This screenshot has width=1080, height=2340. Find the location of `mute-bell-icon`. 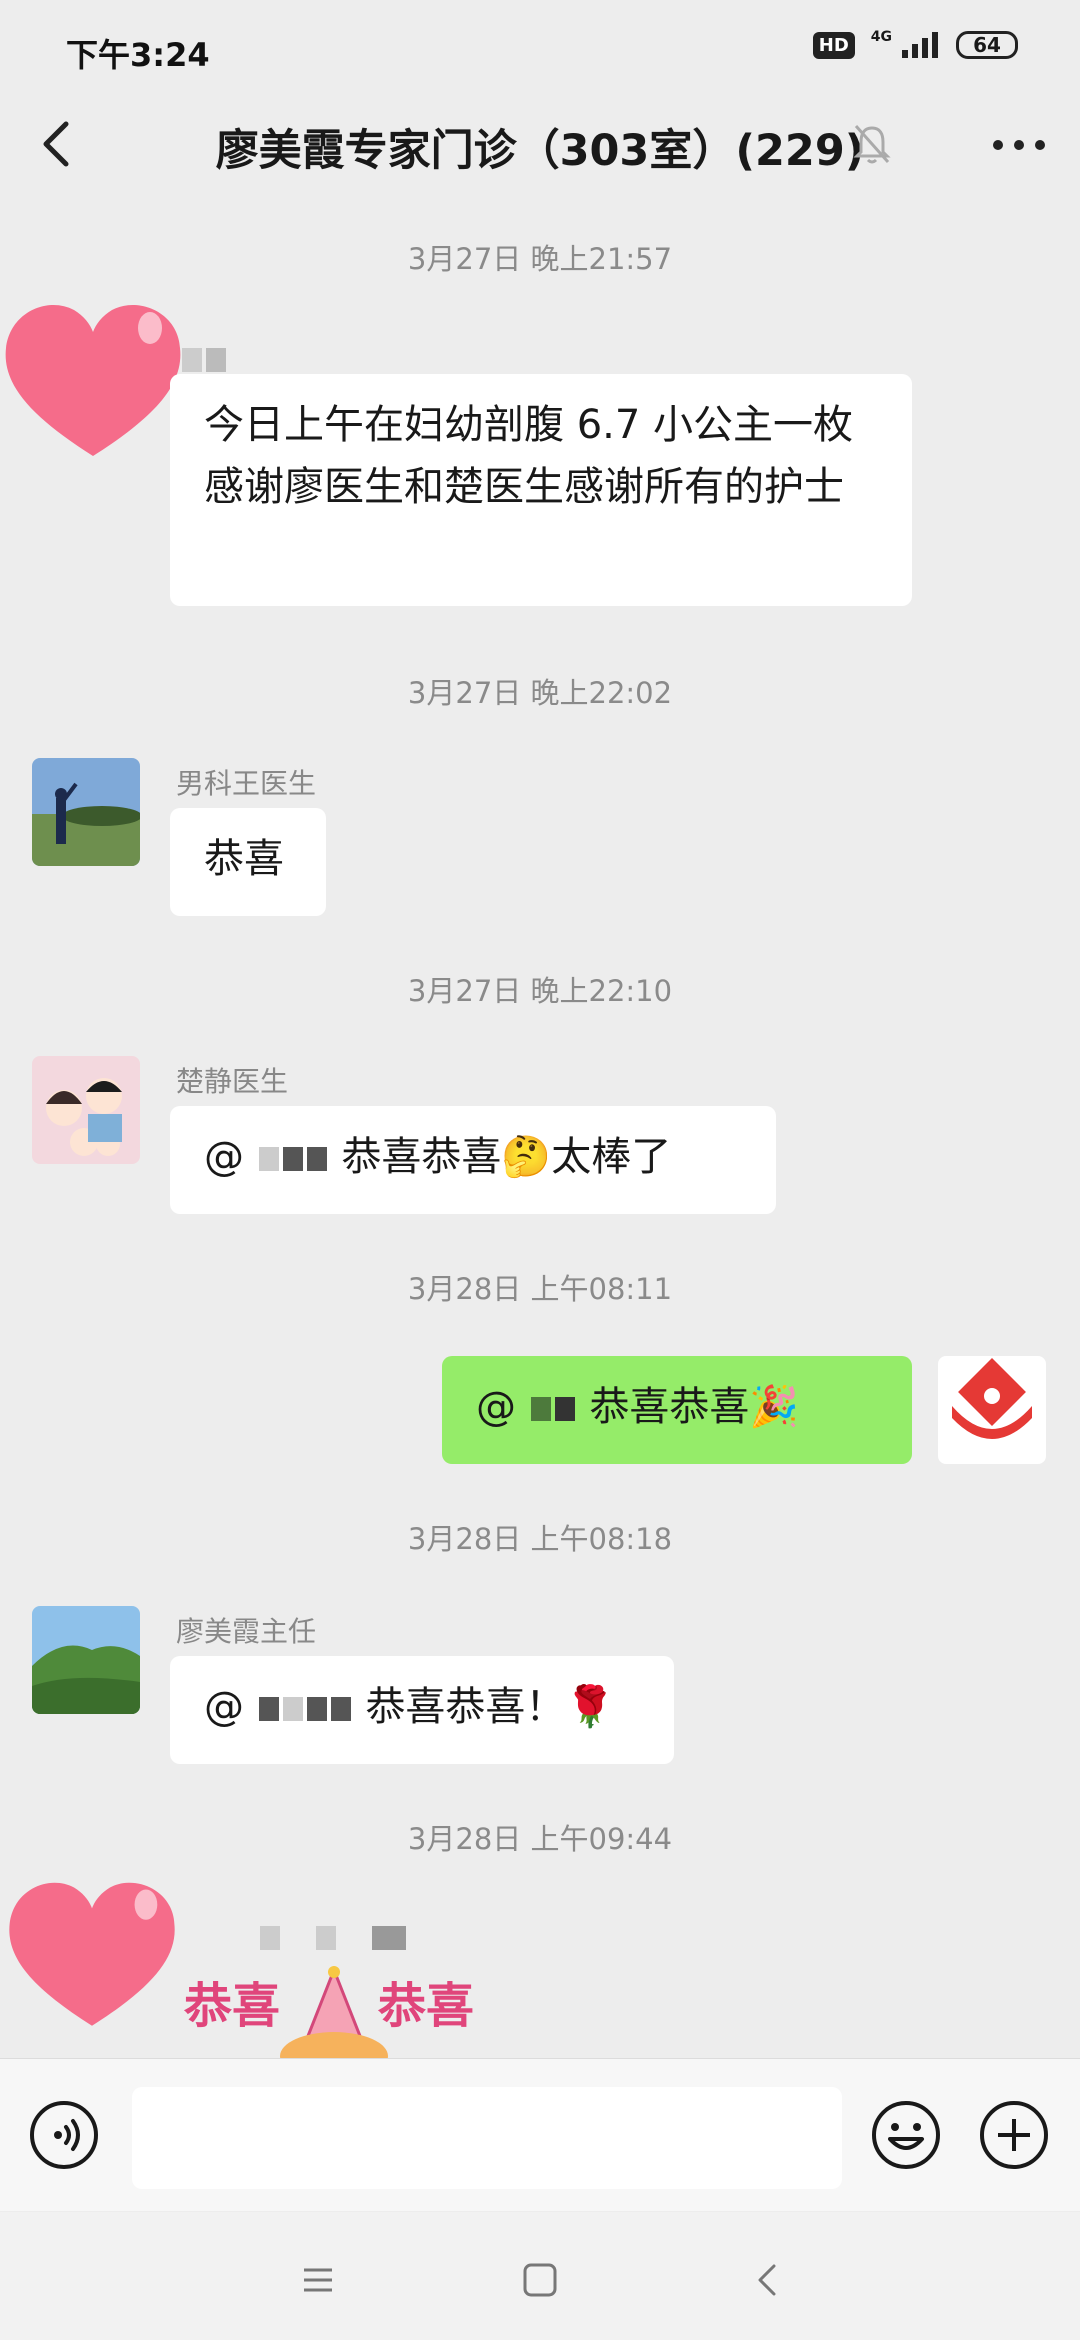

mute-bell-icon is located at coordinates (872, 144).